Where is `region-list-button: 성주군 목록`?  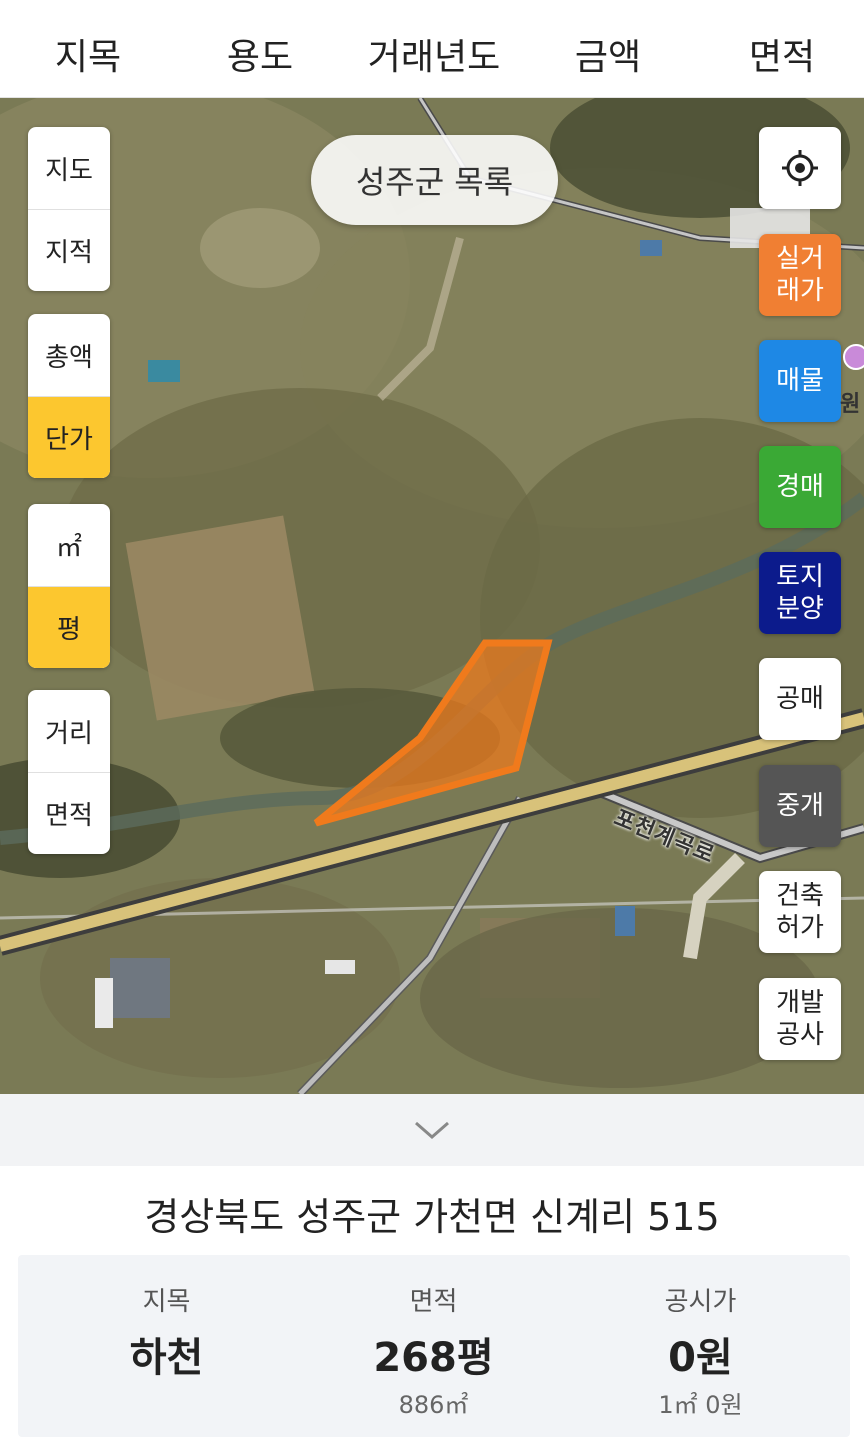 region-list-button: 성주군 목록 is located at coordinates (434, 180).